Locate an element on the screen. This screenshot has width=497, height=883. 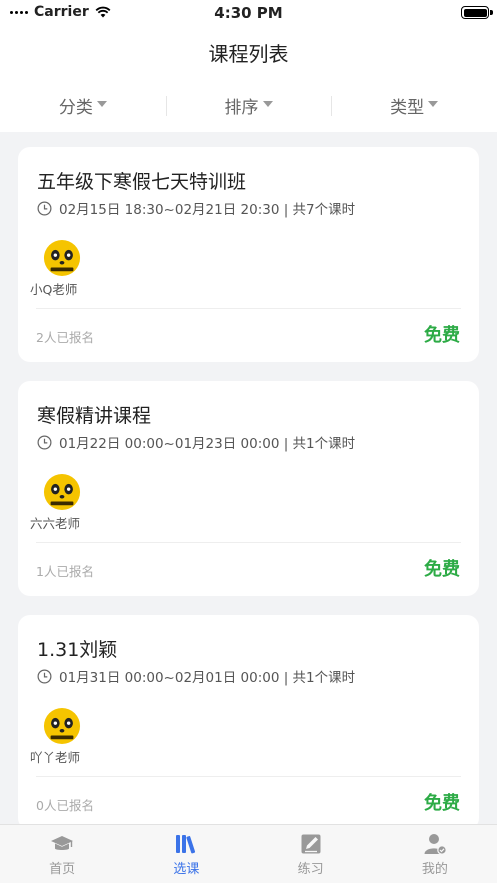
course-title: 1.31刘颖 is located at coordinates (77, 650).